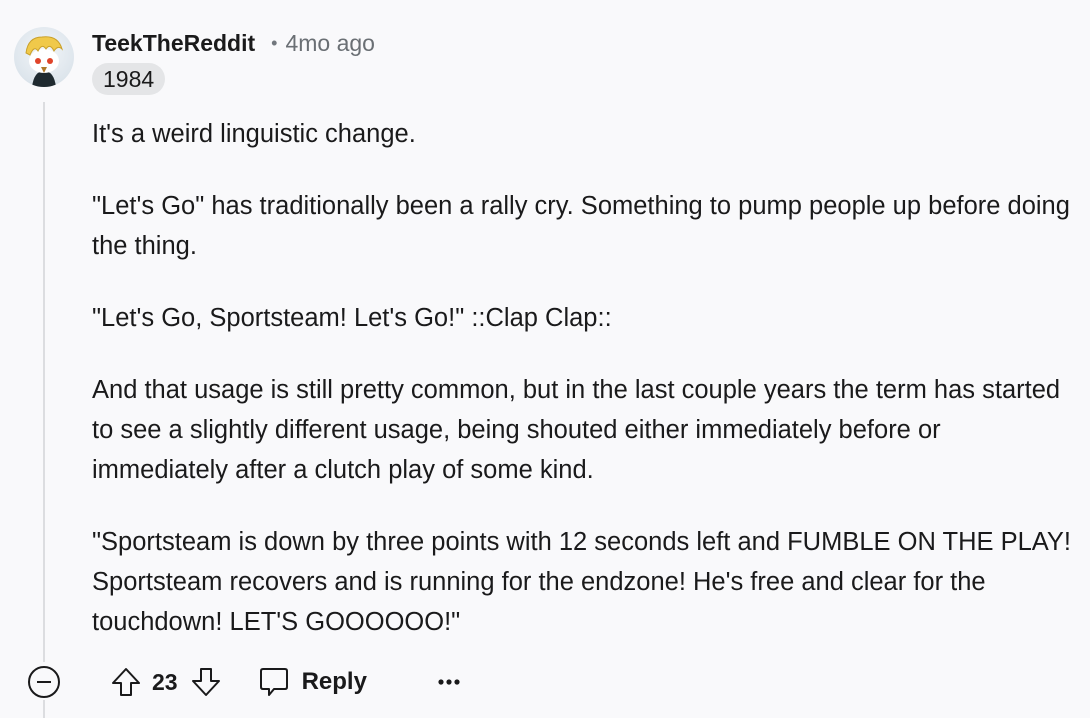 Image resolution: width=1090 pixels, height=718 pixels. Describe the element at coordinates (44, 382) in the screenshot. I see `thread-line` at that location.